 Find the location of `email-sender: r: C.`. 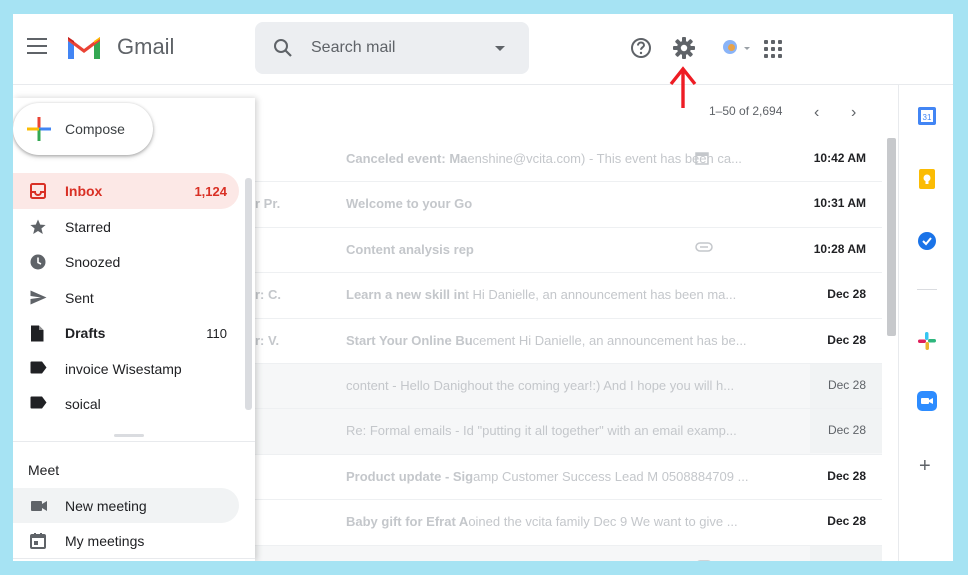

email-sender: r: C. is located at coordinates (268, 295).